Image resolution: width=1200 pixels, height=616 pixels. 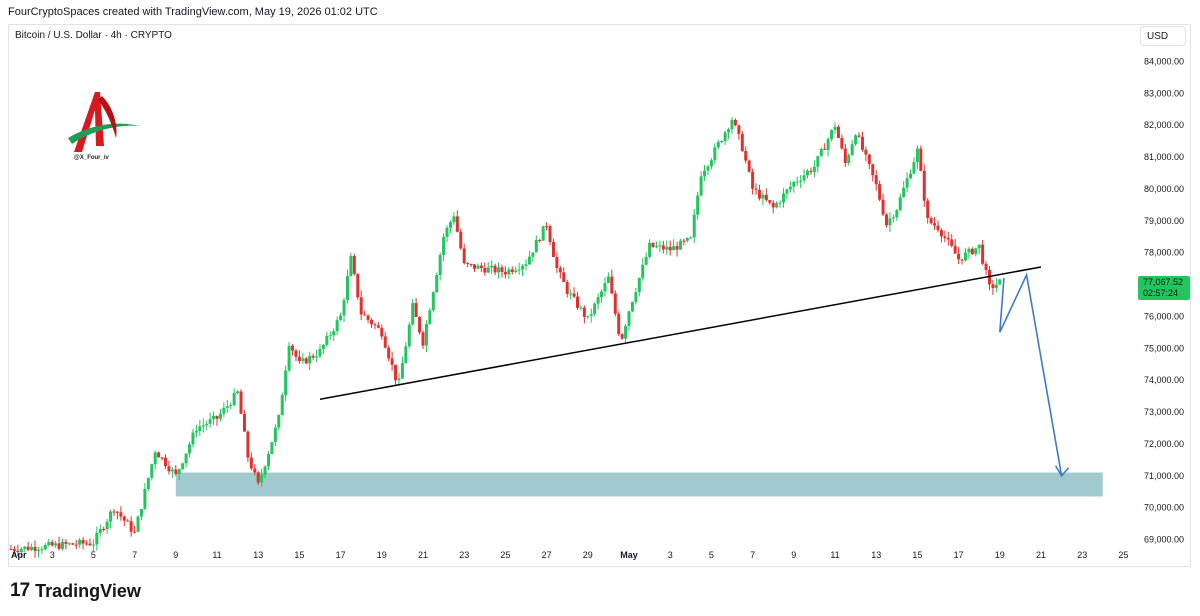 What do you see at coordinates (88, 590) in the screenshot?
I see `tradingview-wordmark: TradingView` at bounding box center [88, 590].